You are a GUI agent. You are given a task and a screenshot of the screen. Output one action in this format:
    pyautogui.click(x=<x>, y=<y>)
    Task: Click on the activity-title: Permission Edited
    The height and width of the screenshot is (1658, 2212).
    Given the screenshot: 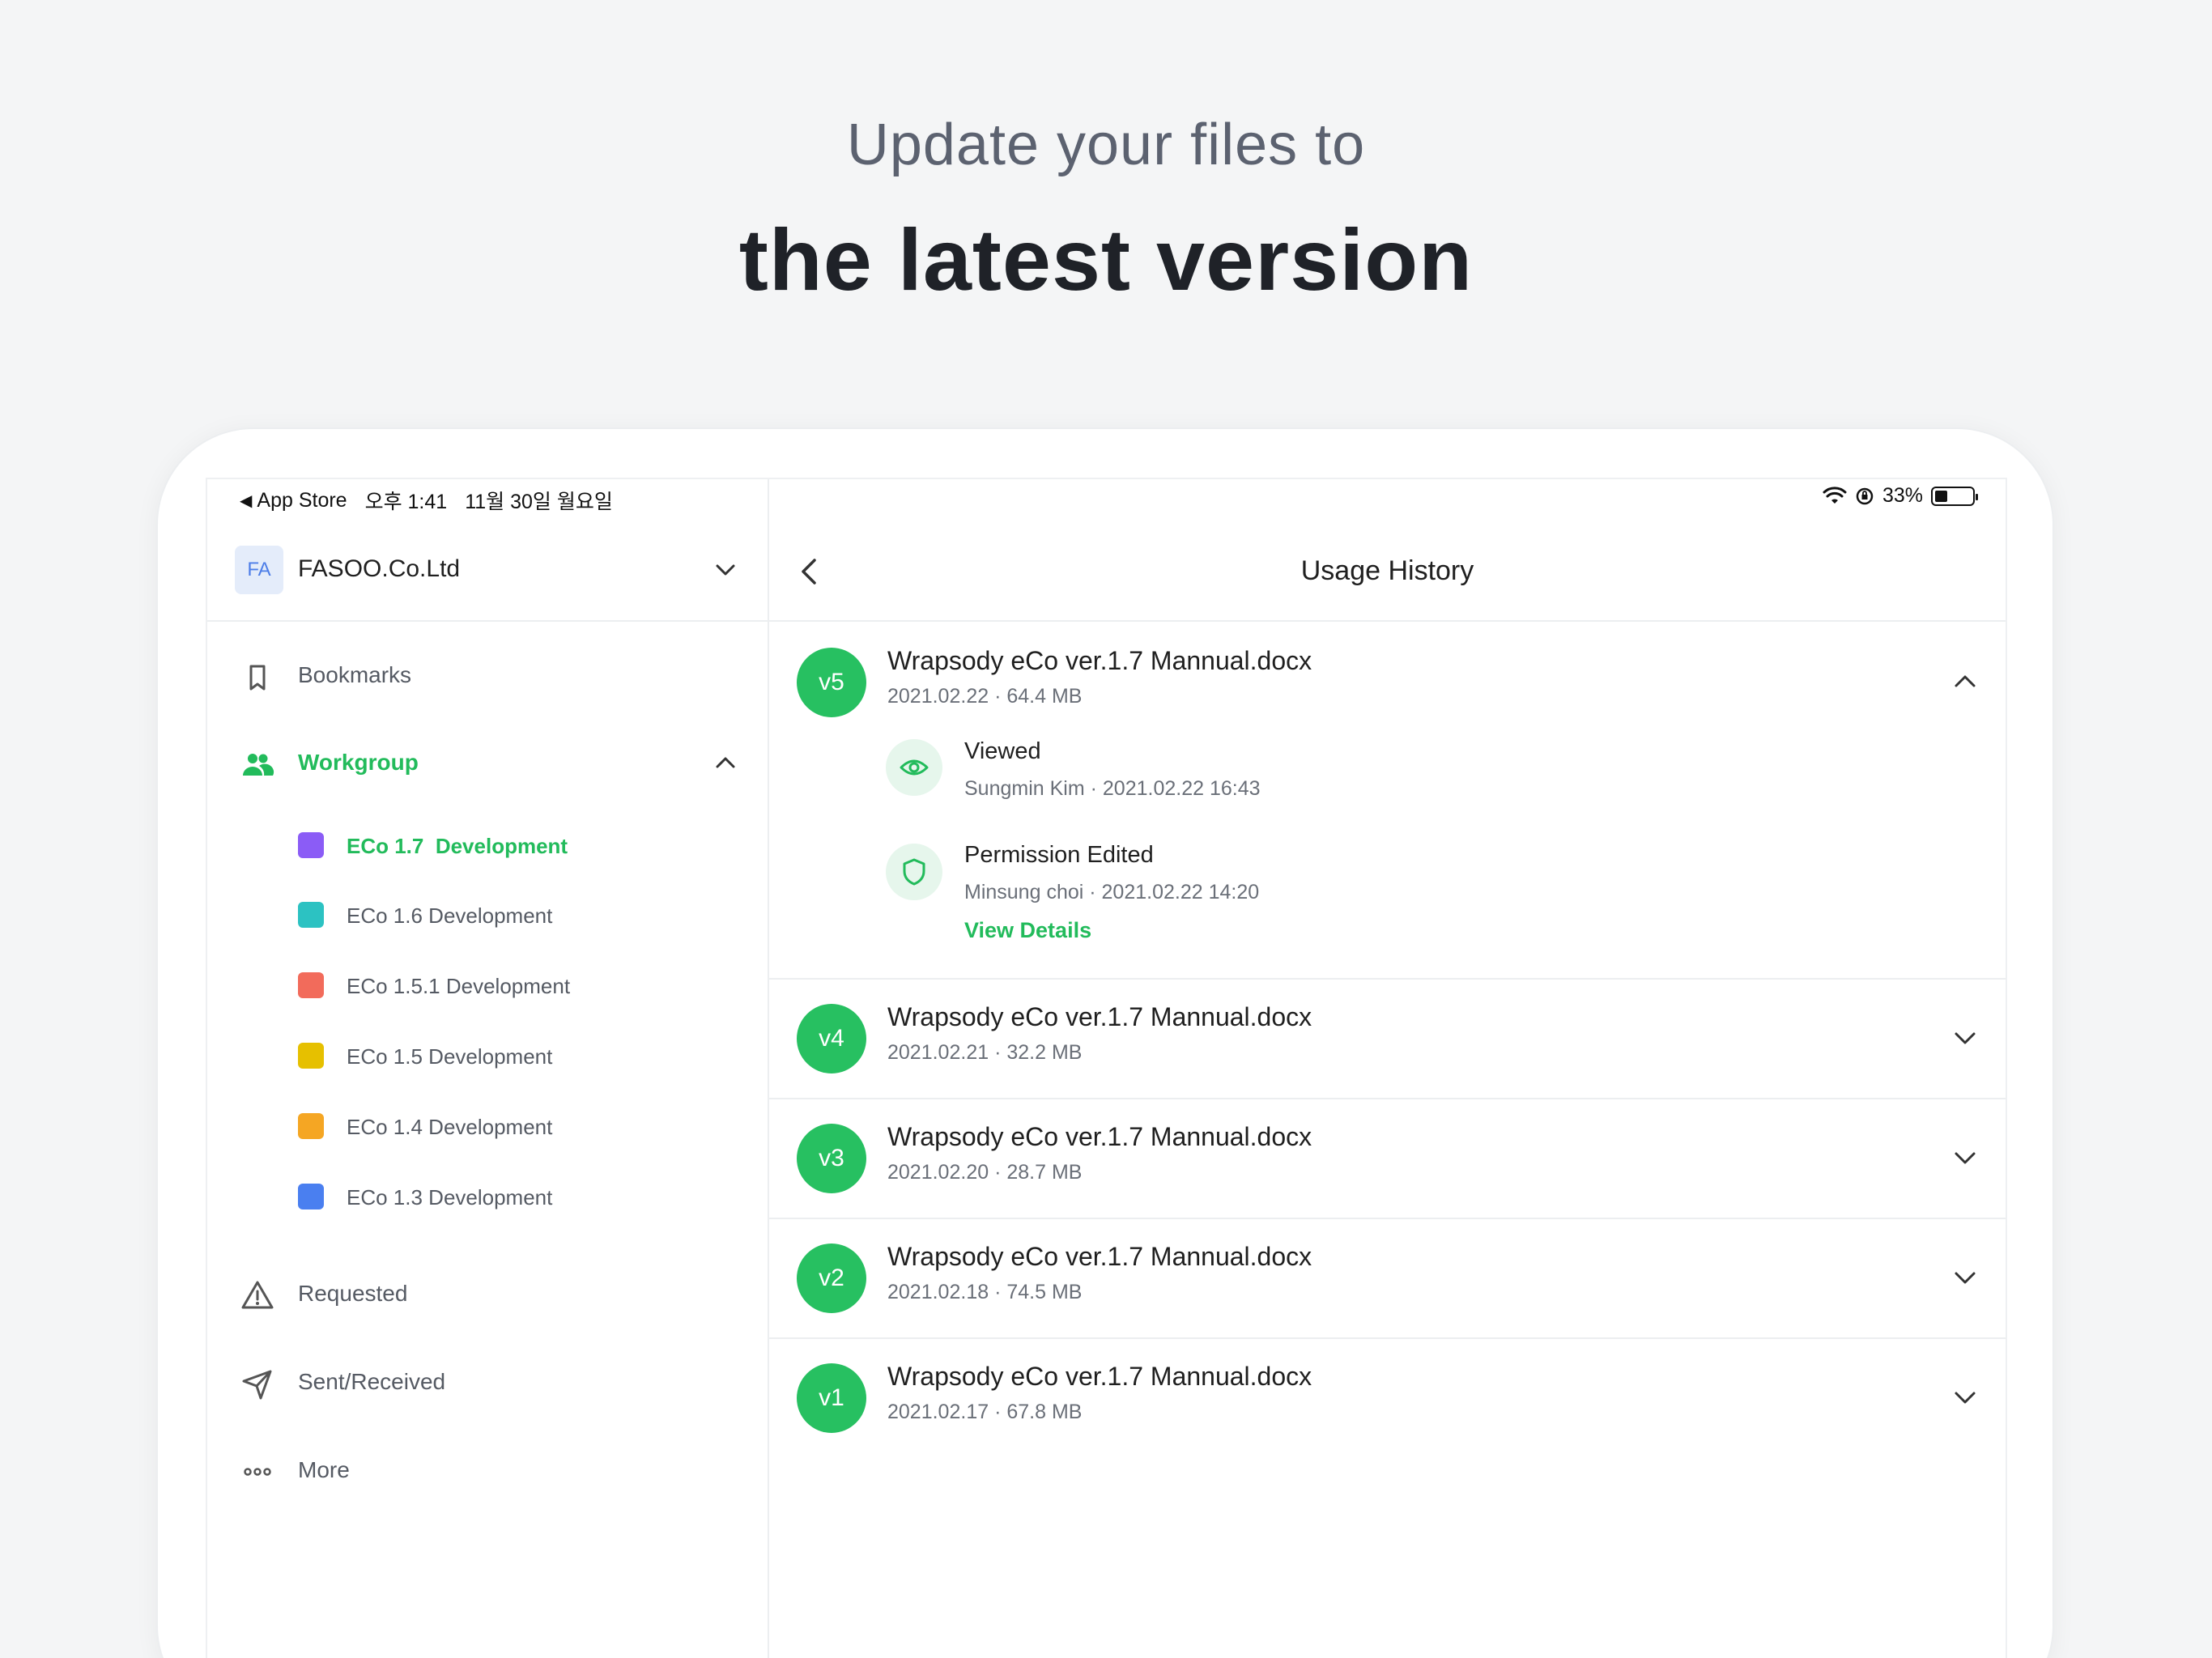 What is the action you would take?
    pyautogui.click(x=1059, y=855)
    